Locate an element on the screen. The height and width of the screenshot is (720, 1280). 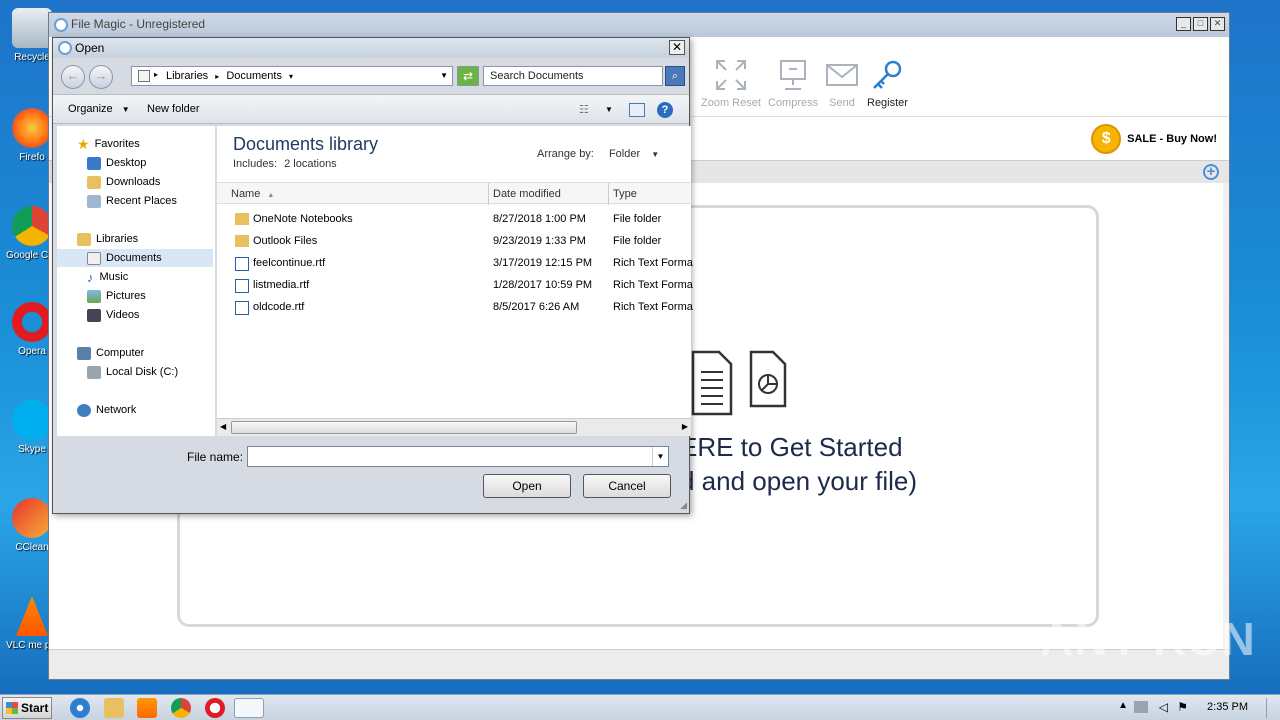
search-icon: ⌕ is located at coordinates (675, 76).